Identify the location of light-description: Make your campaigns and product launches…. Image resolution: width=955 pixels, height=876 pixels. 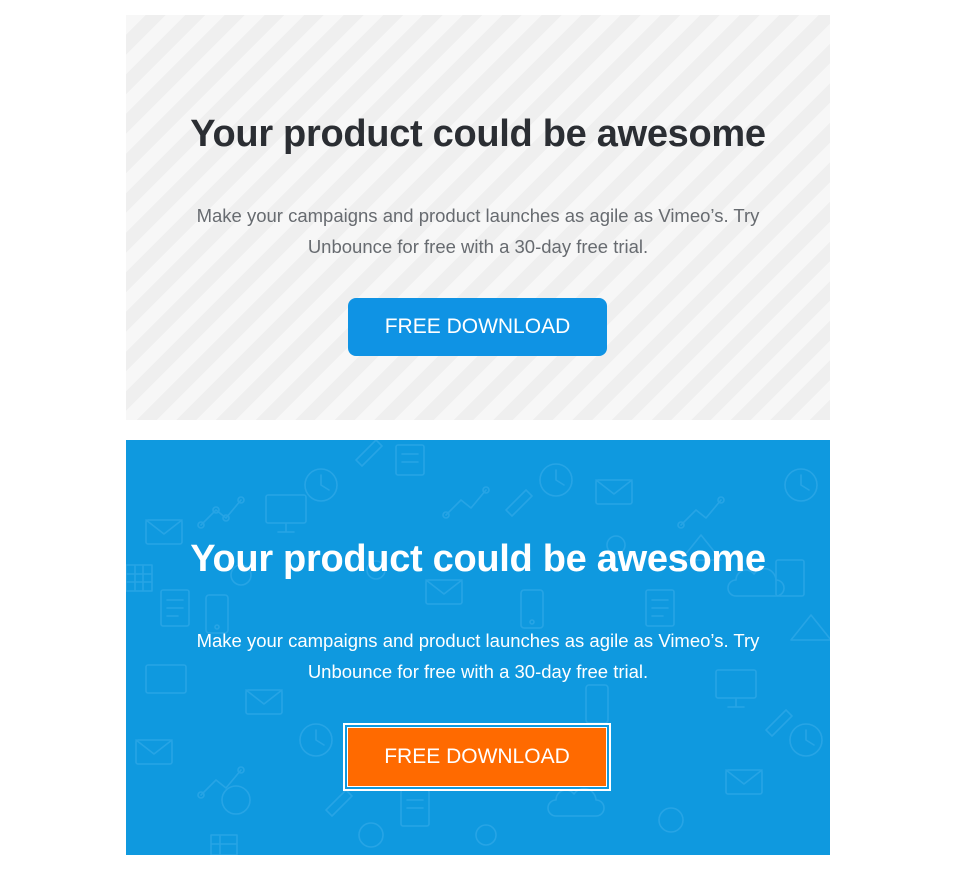
(478, 231).